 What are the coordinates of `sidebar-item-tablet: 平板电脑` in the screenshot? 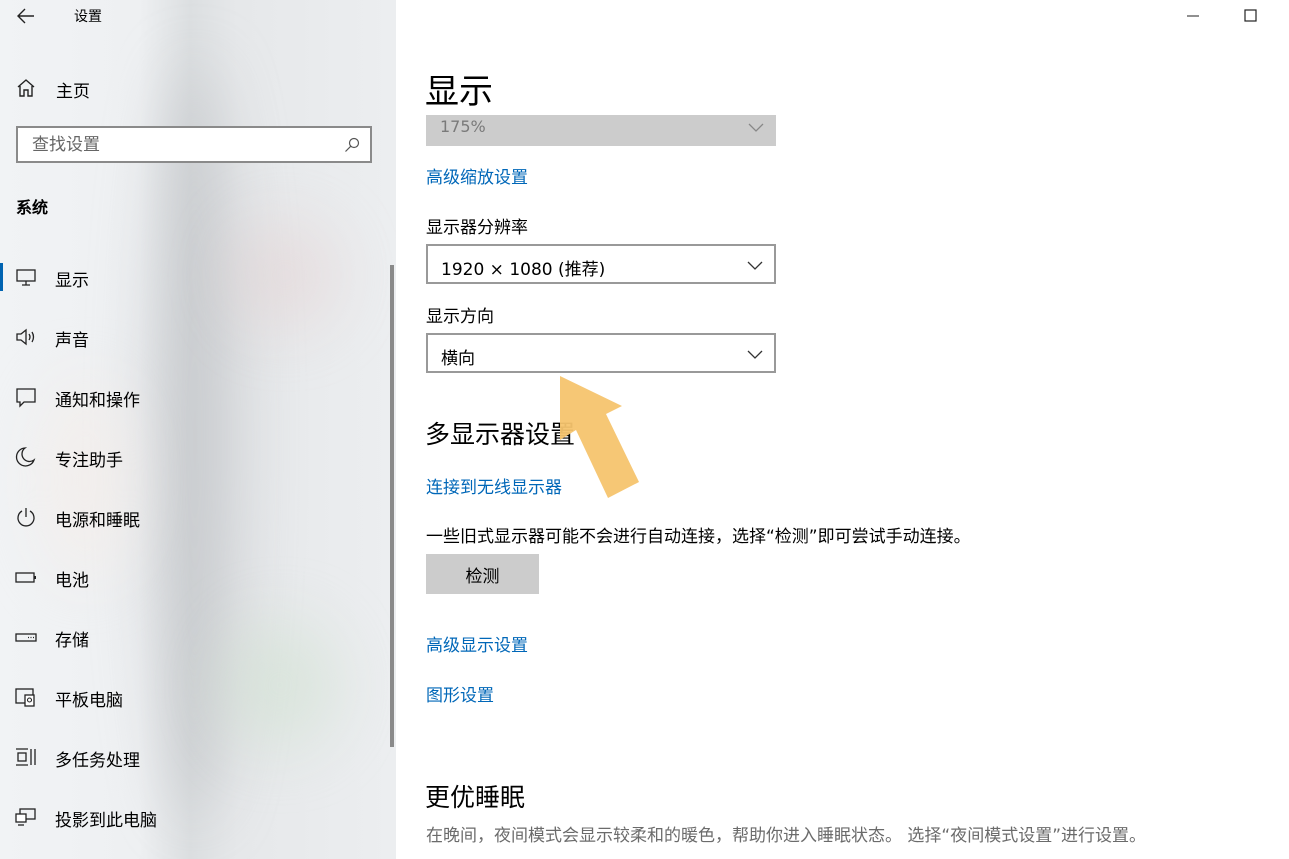 It's located at (195, 697).